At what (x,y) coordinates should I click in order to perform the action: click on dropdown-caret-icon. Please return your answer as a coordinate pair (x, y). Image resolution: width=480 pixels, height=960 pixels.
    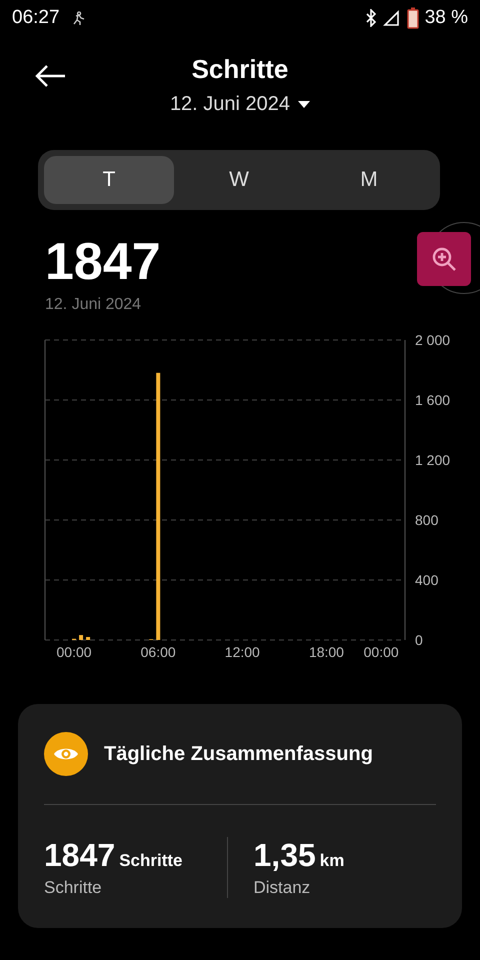
    Looking at the image, I should click on (304, 104).